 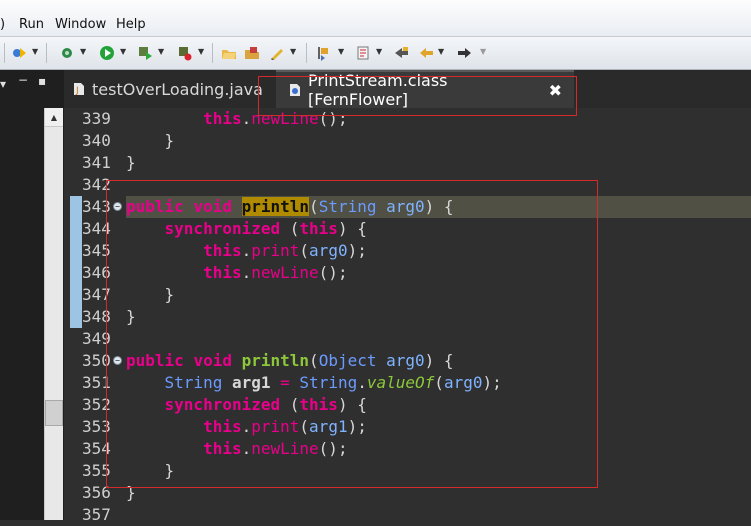 I want to click on line-number: 339, so click(x=96, y=118).